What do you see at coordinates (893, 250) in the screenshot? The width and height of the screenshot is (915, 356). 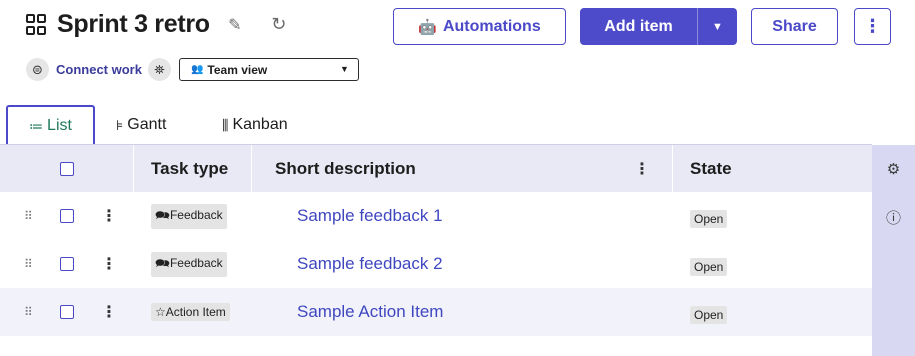 I see `side-rail: ⚙ ⓘ` at bounding box center [893, 250].